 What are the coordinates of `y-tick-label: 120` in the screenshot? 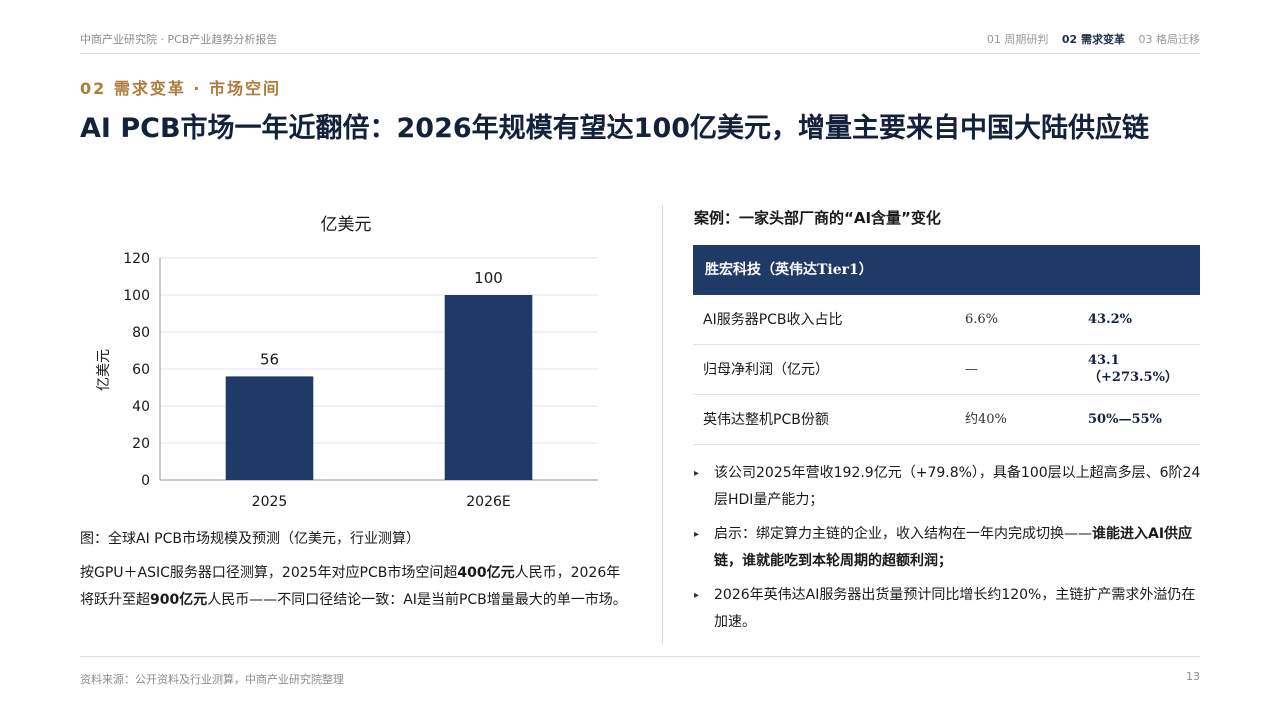 It's located at (136, 259).